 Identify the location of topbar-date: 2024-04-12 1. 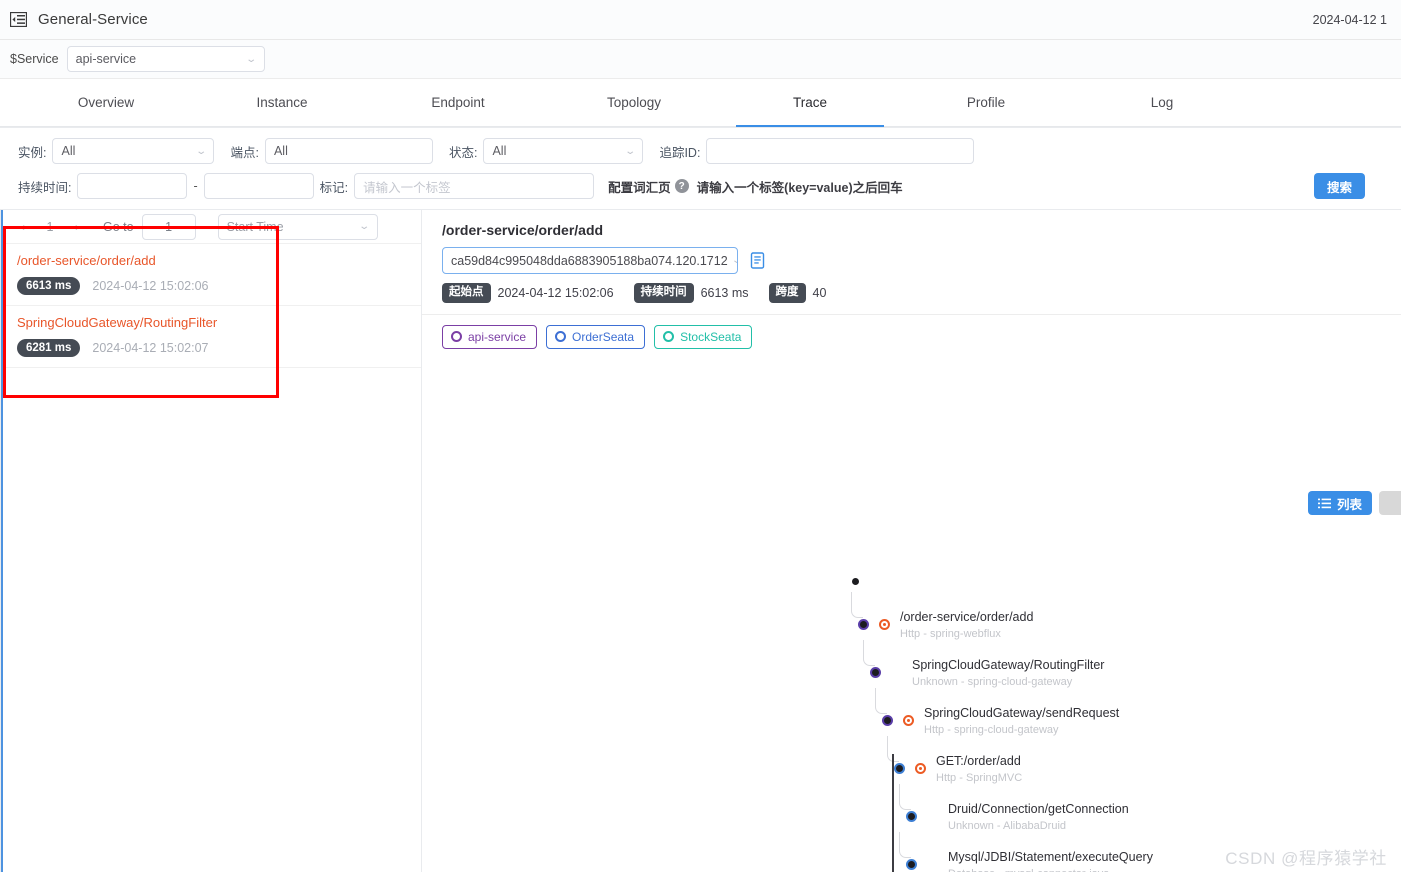
(1349, 19).